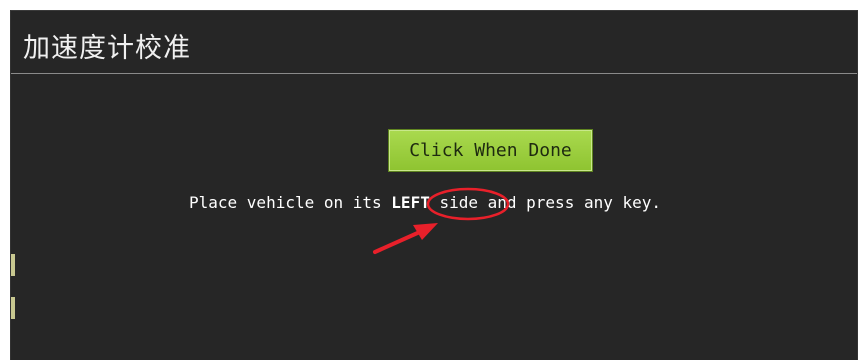 This screenshot has width=864, height=360. Describe the element at coordinates (410, 202) in the screenshot. I see `instruction-emphasis: LEFT` at that location.